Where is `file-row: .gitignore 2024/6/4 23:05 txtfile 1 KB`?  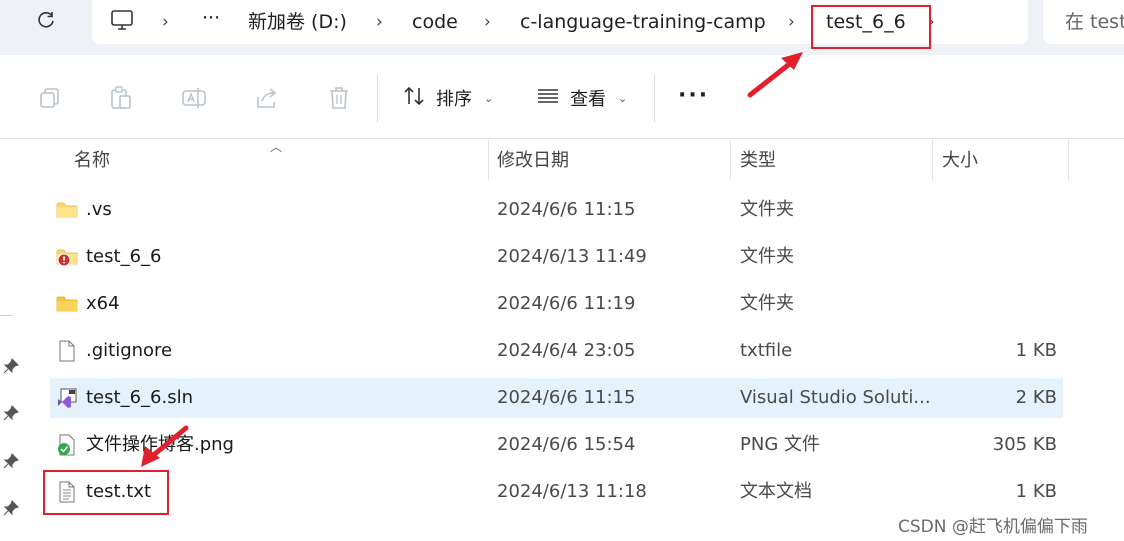
file-row: .gitignore 2024/6/4 23:05 txtfile 1 KB is located at coordinates (556, 351).